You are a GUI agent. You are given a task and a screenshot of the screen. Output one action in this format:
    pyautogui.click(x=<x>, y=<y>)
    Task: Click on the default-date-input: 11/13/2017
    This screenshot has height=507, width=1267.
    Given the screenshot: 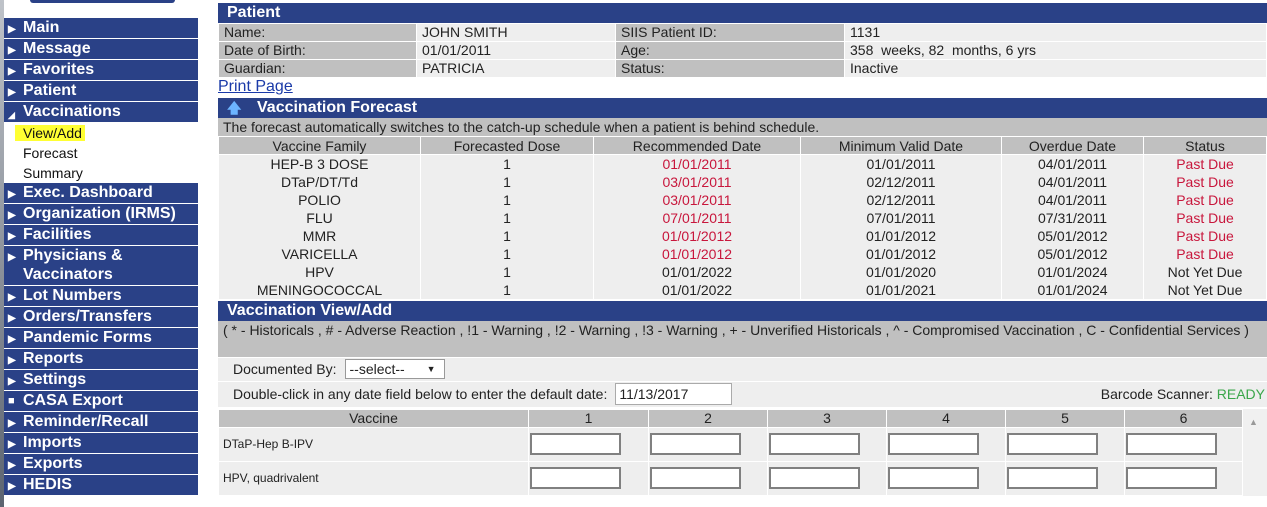 What is the action you would take?
    pyautogui.click(x=674, y=394)
    